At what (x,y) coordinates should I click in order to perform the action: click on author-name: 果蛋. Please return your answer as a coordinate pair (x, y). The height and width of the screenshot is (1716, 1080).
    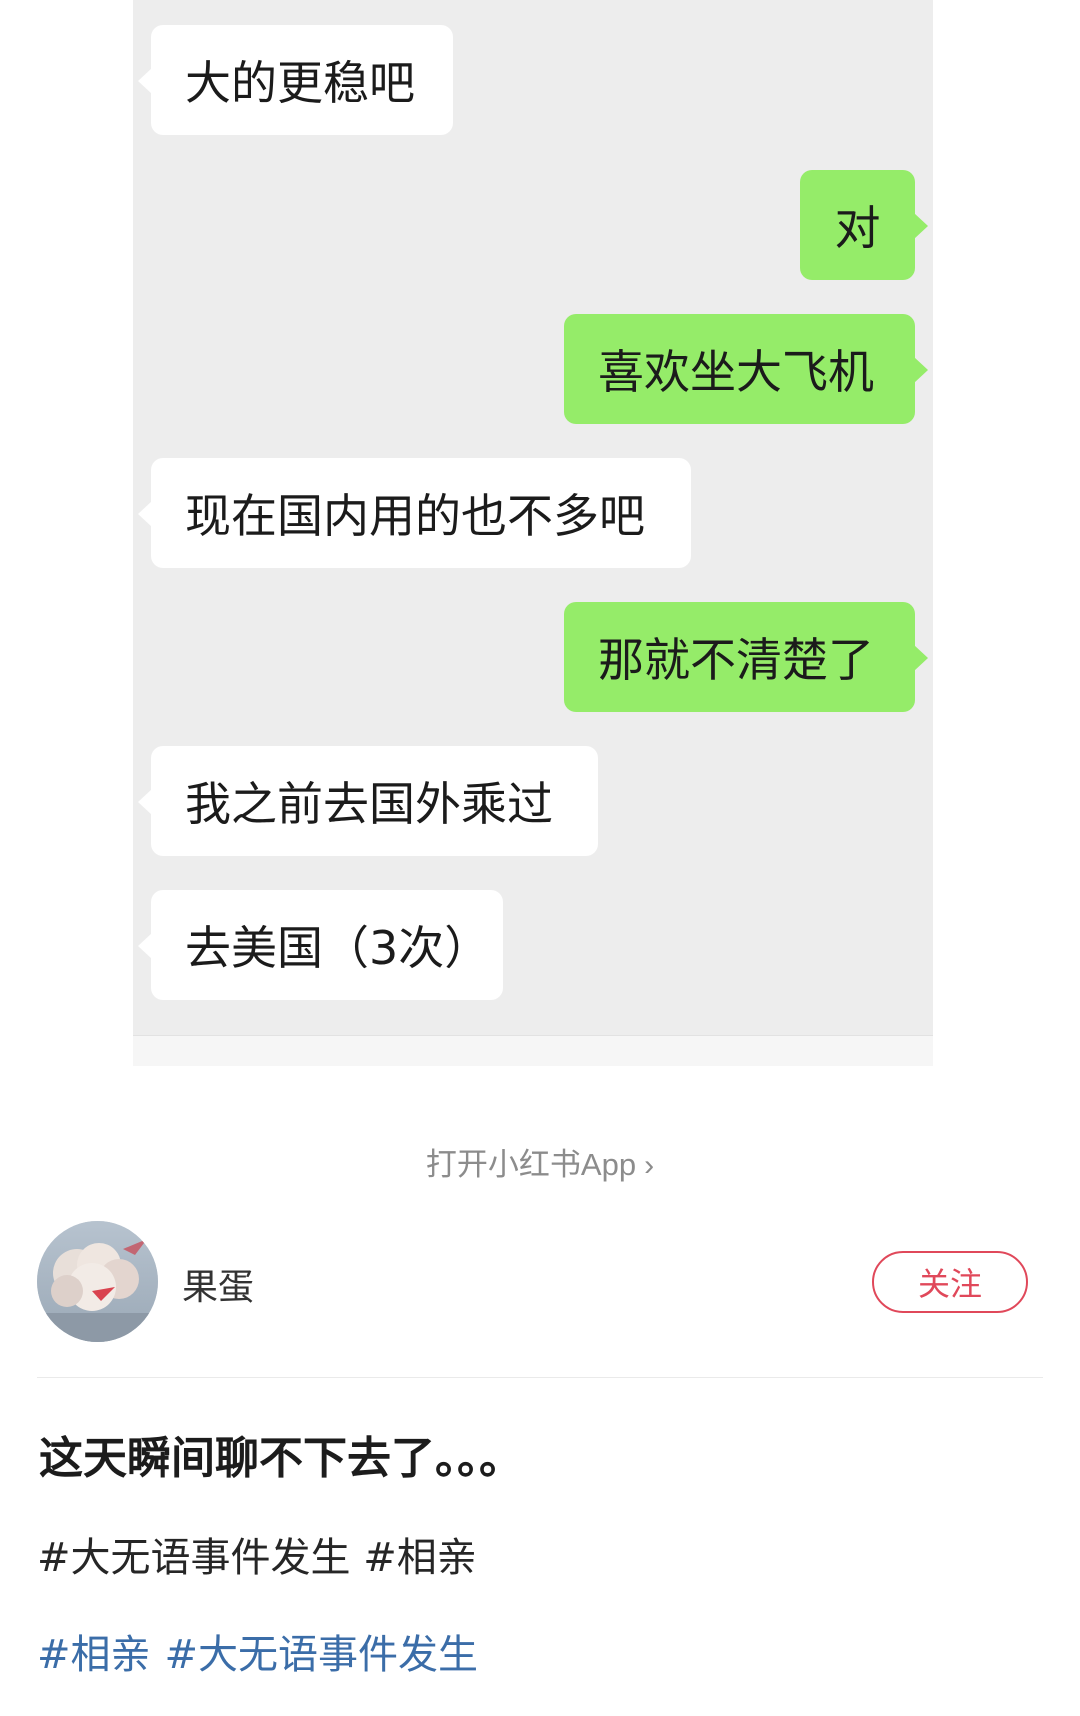
    Looking at the image, I should click on (218, 1284).